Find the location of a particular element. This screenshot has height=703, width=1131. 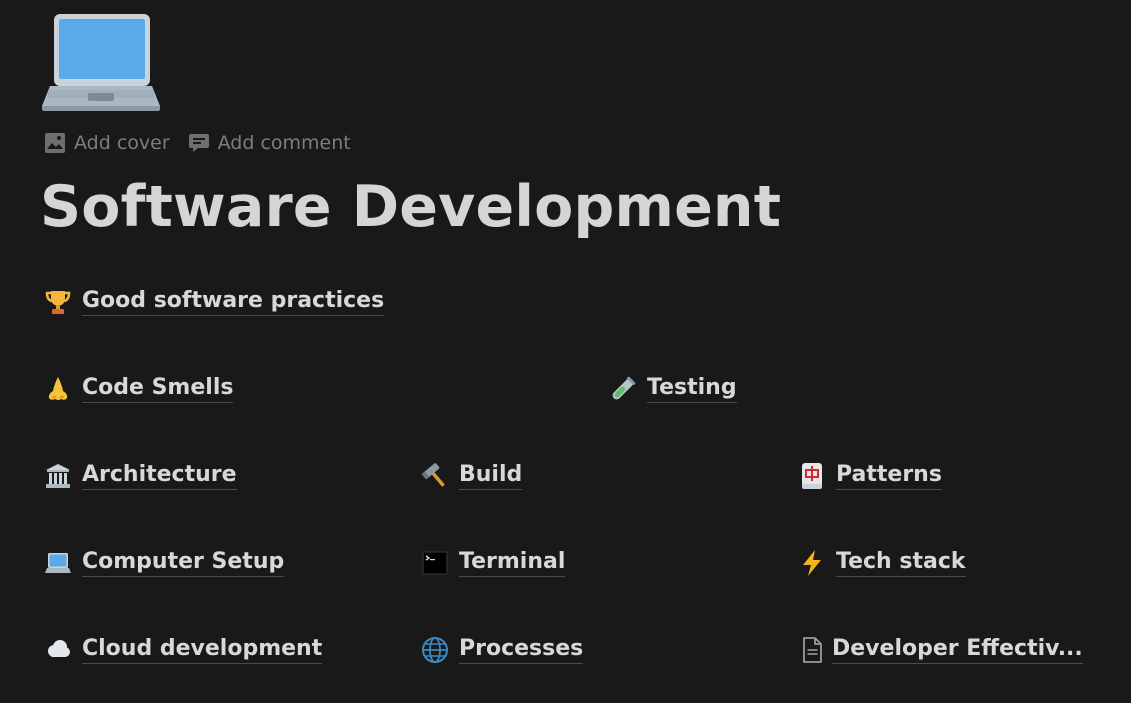

link-label: Patterns is located at coordinates (889, 476).